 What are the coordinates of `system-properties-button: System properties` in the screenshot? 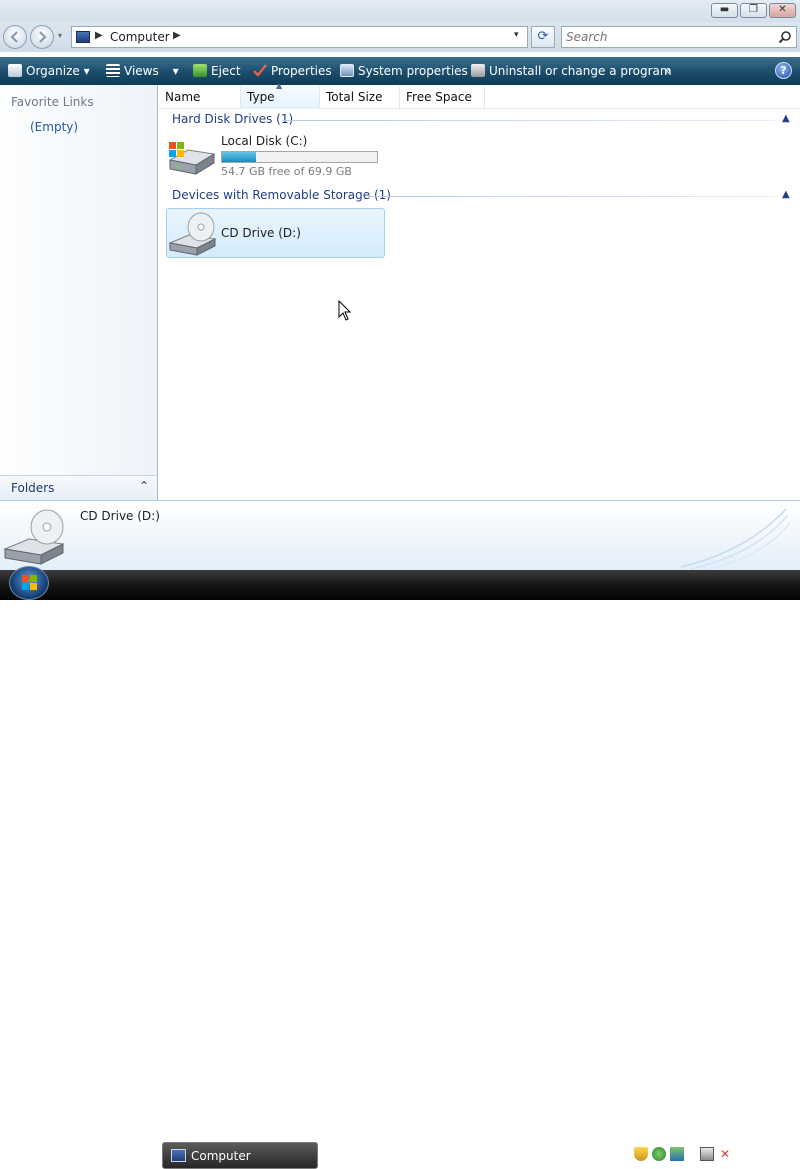 It's located at (404, 71).